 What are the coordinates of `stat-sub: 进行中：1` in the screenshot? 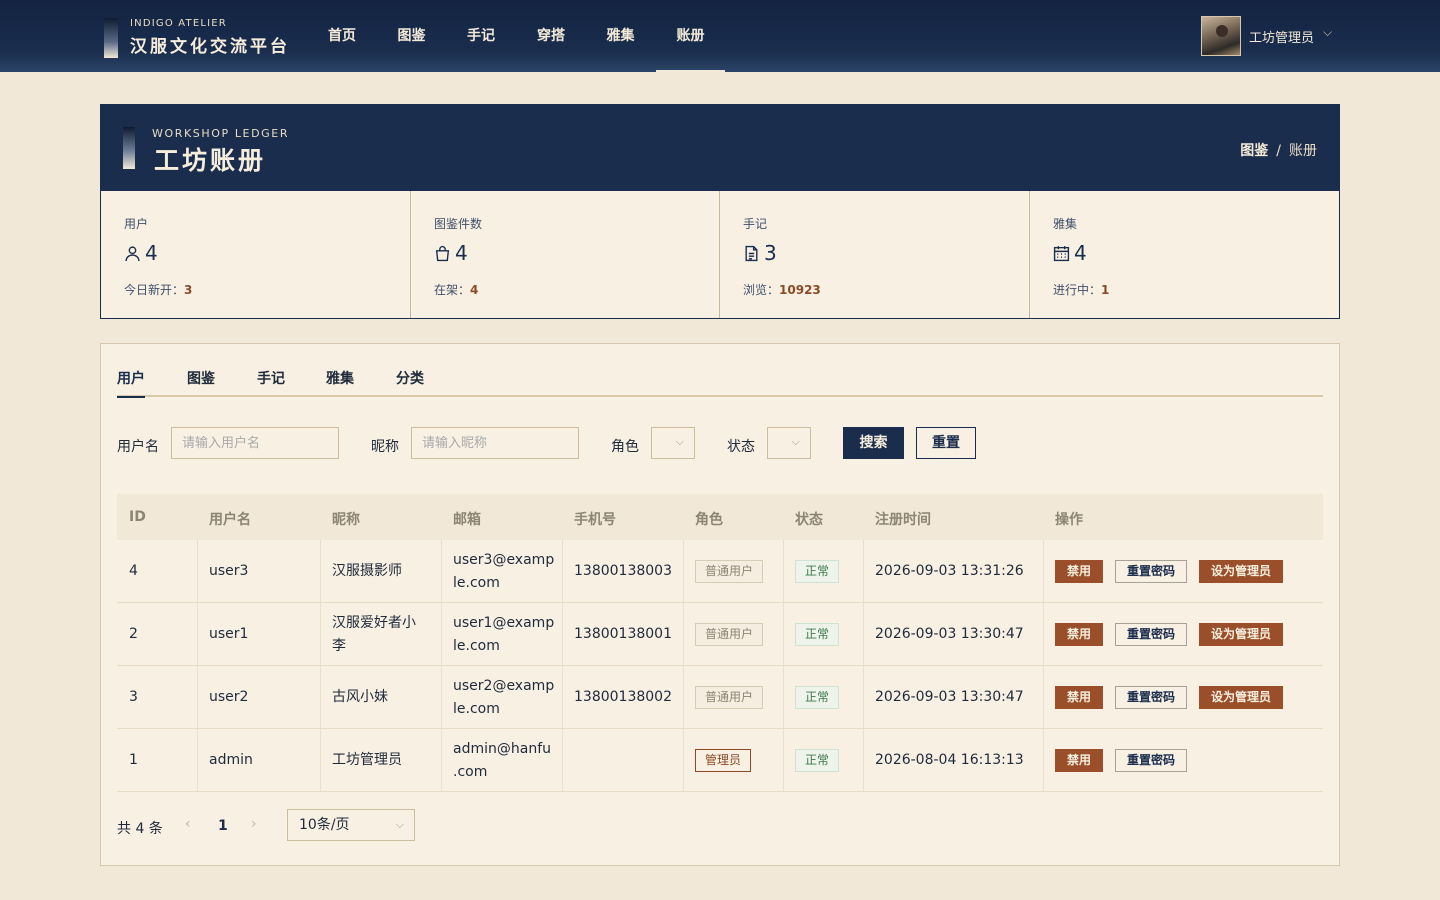 It's located at (1081, 290).